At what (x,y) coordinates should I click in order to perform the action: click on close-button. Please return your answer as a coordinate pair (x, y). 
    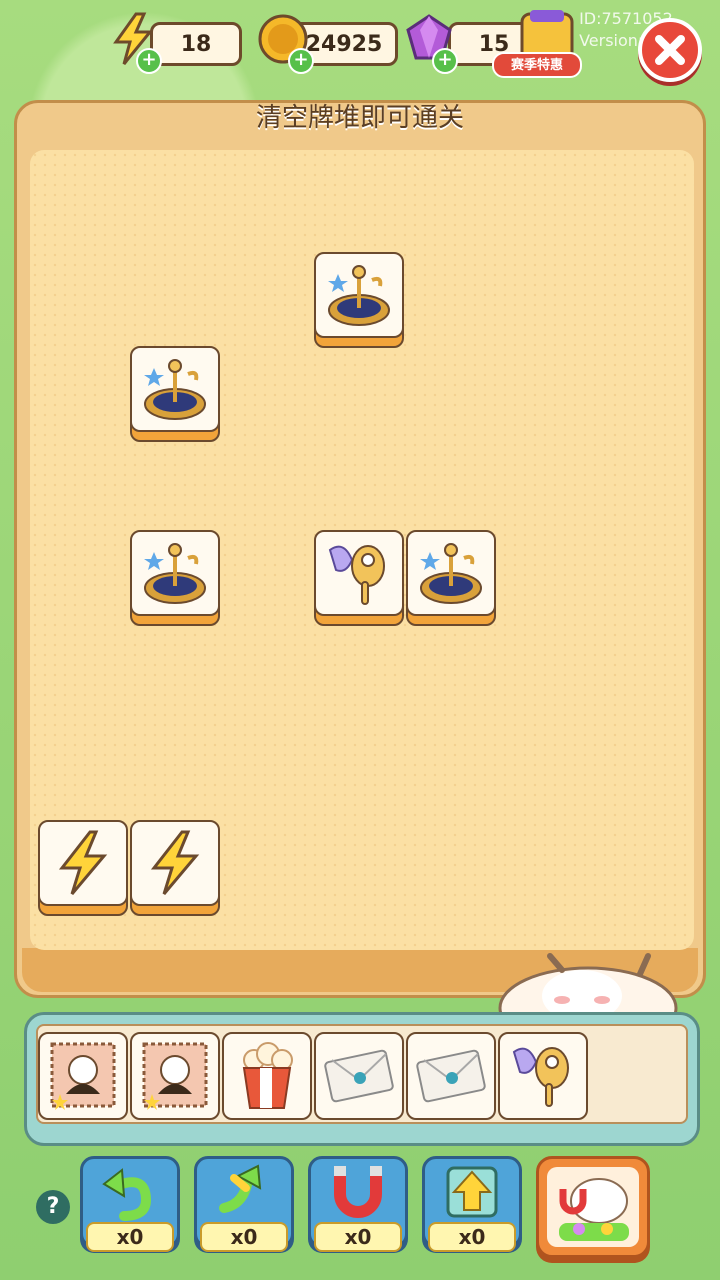
    Looking at the image, I should click on (670, 50).